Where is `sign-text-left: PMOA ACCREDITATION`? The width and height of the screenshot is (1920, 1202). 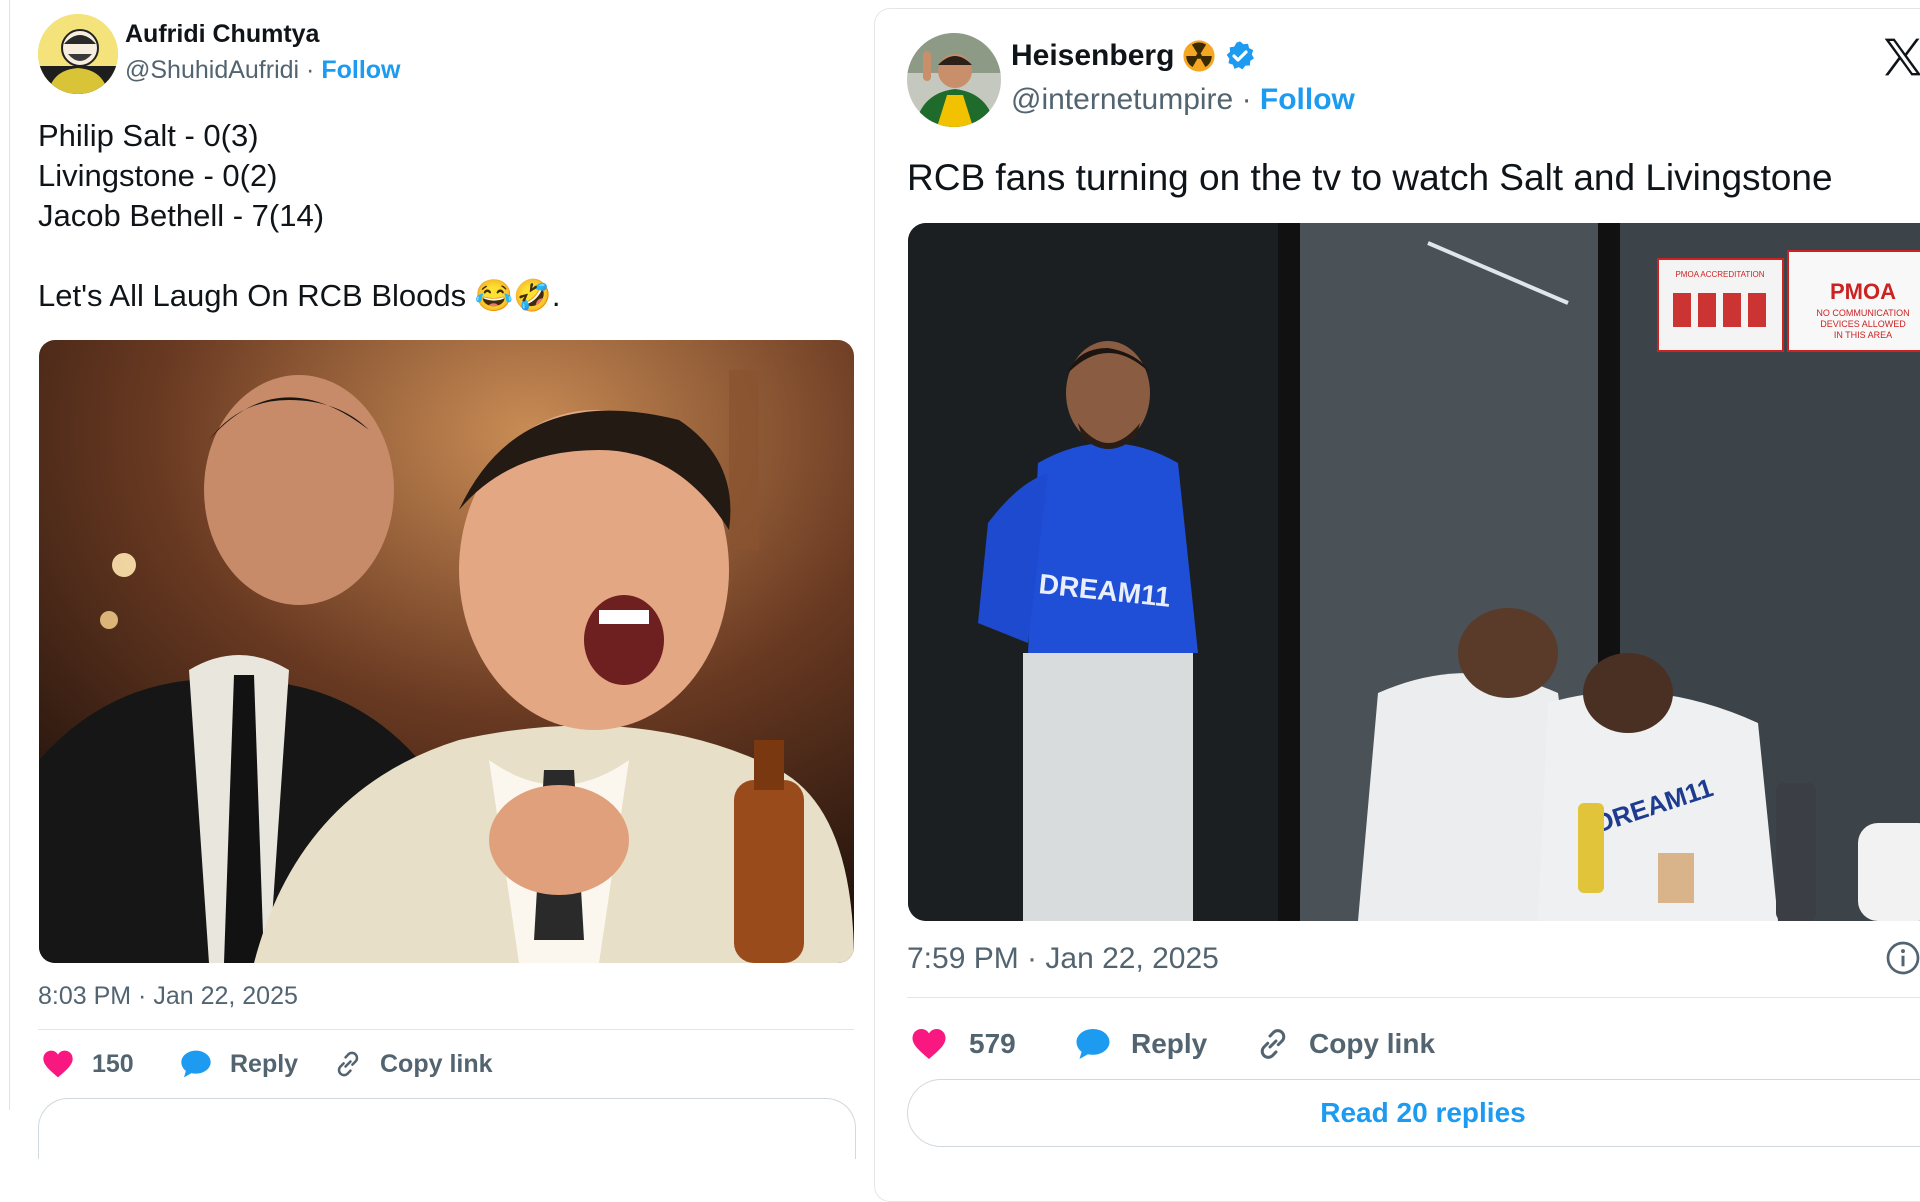 sign-text-left: PMOA ACCREDITATION is located at coordinates (1719, 274).